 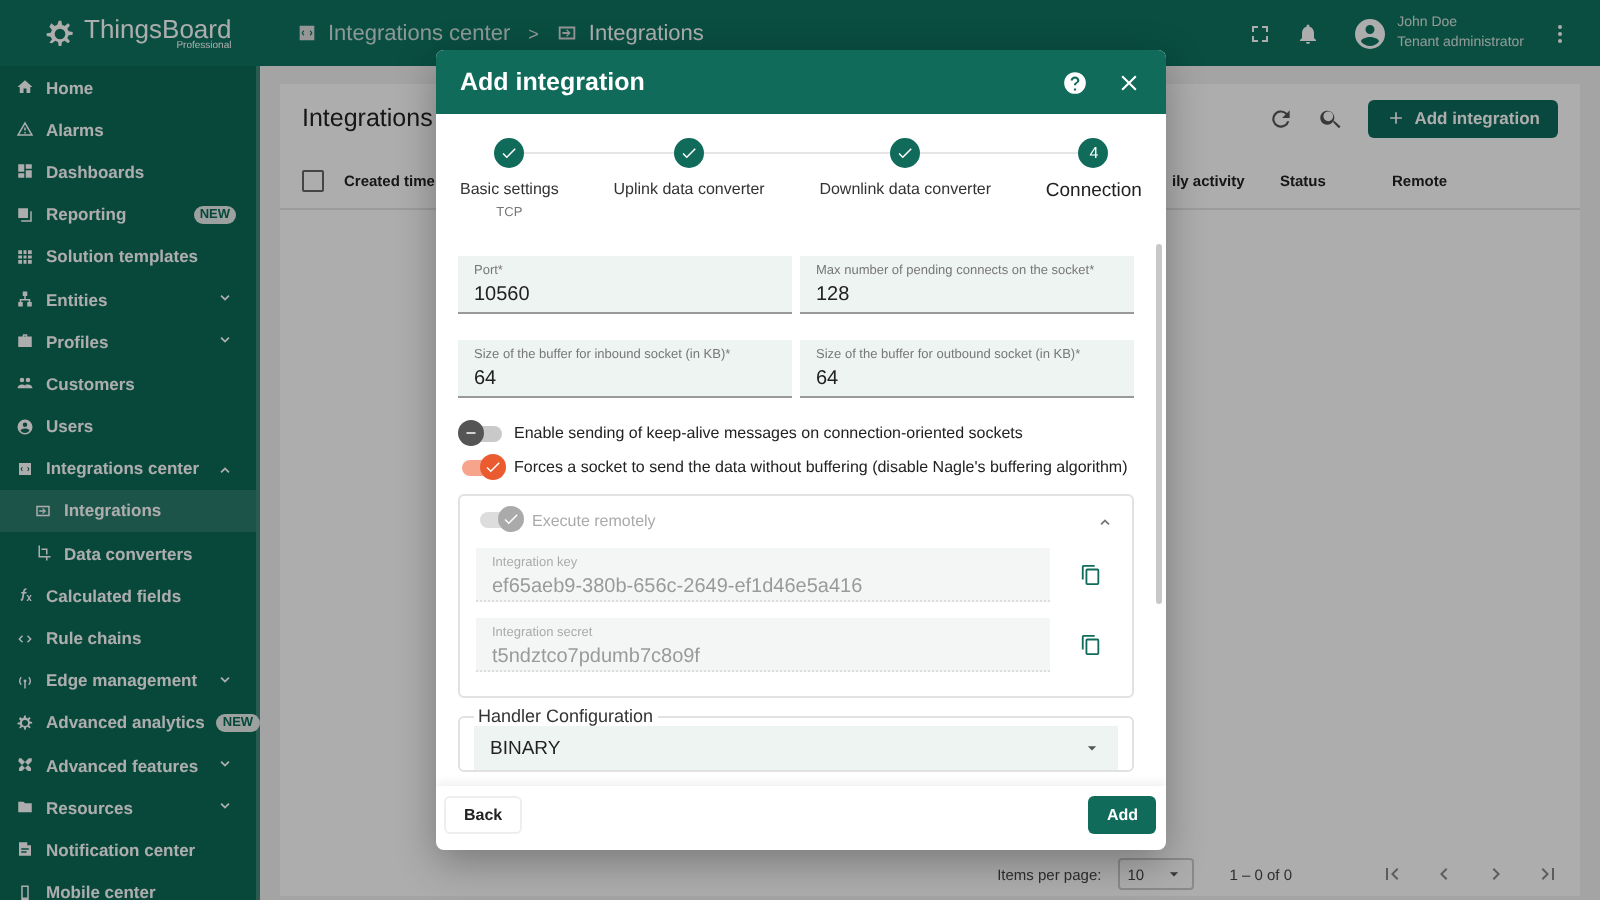 What do you see at coordinates (1331, 118) in the screenshot?
I see `search-icon` at bounding box center [1331, 118].